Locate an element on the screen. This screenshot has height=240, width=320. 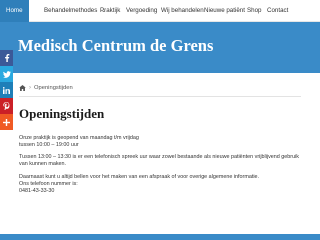
nav-item-home: Home is located at coordinates (14, 11).